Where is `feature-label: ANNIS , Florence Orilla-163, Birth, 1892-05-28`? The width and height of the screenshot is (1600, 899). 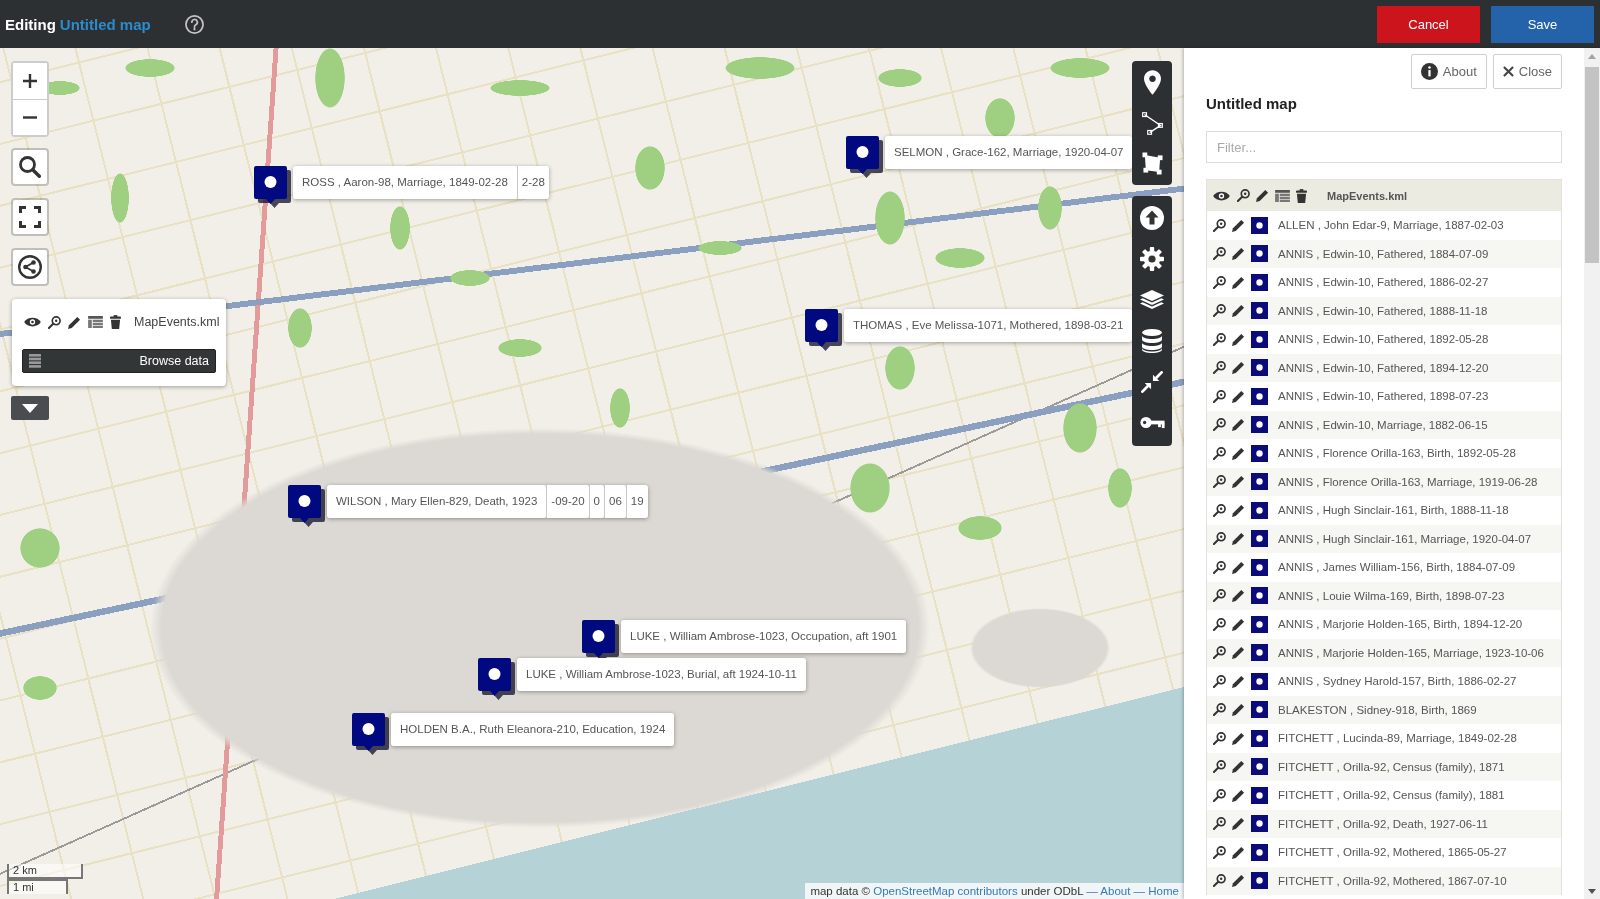
feature-label: ANNIS , Florence Orilla-163, Birth, 1892-05-28 is located at coordinates (1397, 453).